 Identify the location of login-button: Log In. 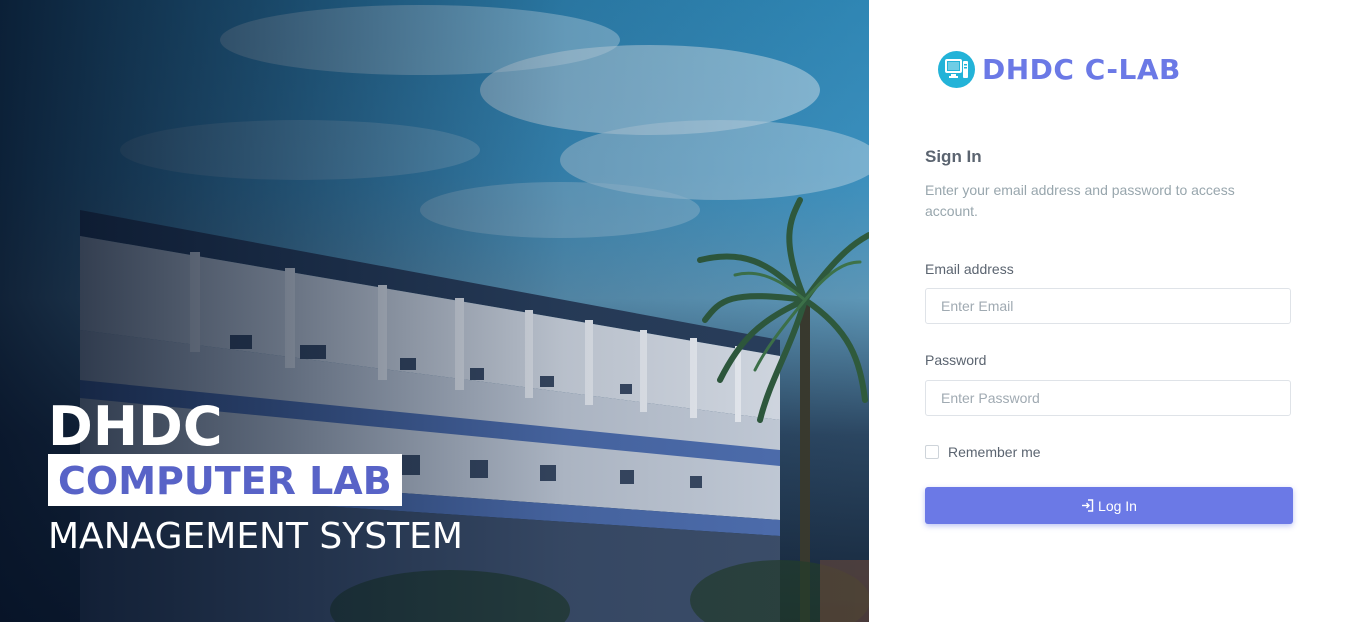
(1109, 505).